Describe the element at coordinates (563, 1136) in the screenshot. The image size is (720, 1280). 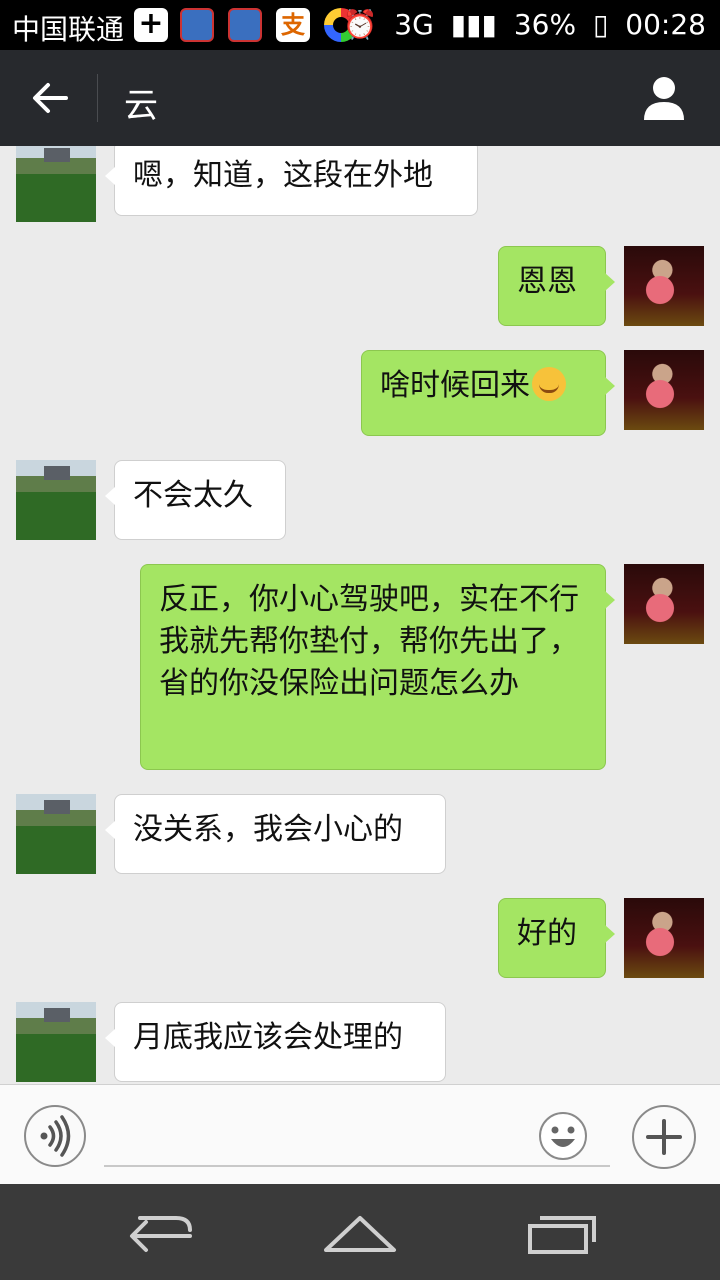
I see `emoji-icon` at that location.